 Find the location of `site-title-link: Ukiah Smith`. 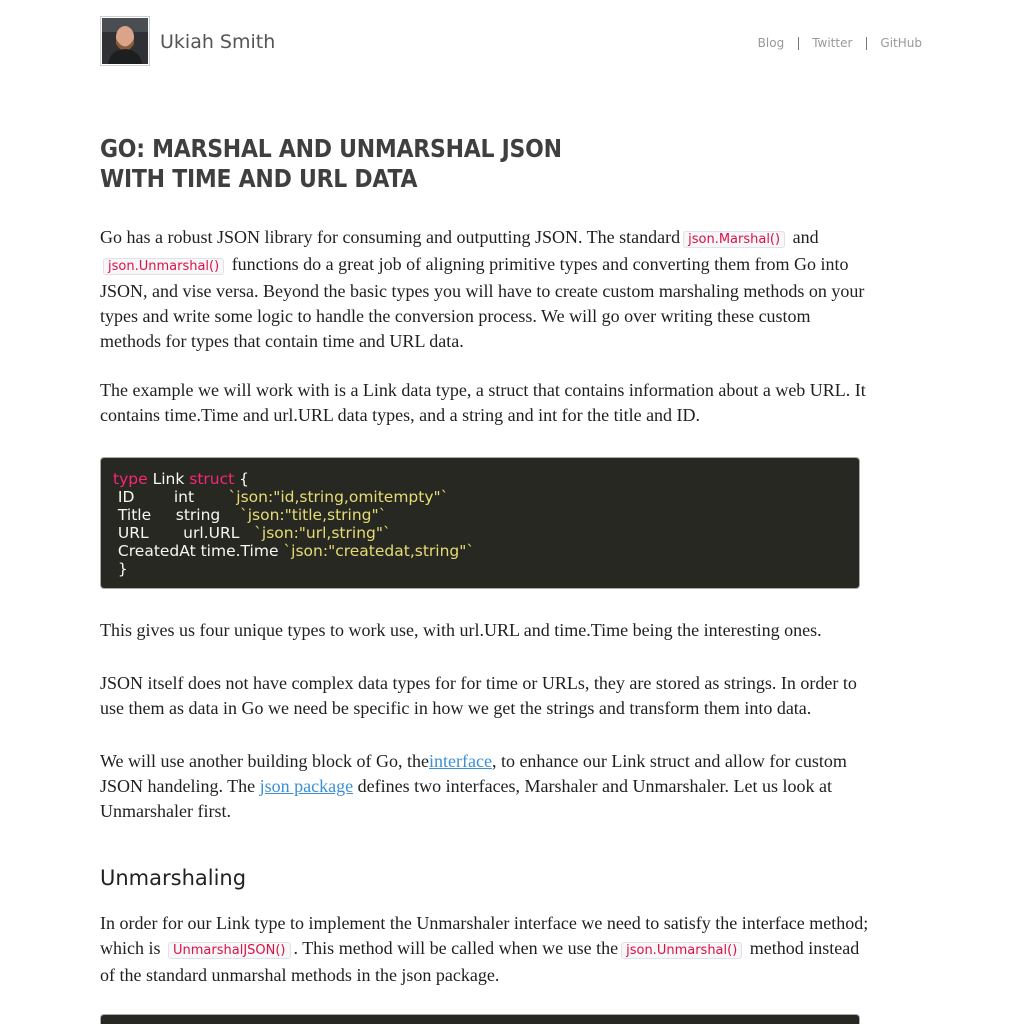

site-title-link: Ukiah Smith is located at coordinates (217, 42).